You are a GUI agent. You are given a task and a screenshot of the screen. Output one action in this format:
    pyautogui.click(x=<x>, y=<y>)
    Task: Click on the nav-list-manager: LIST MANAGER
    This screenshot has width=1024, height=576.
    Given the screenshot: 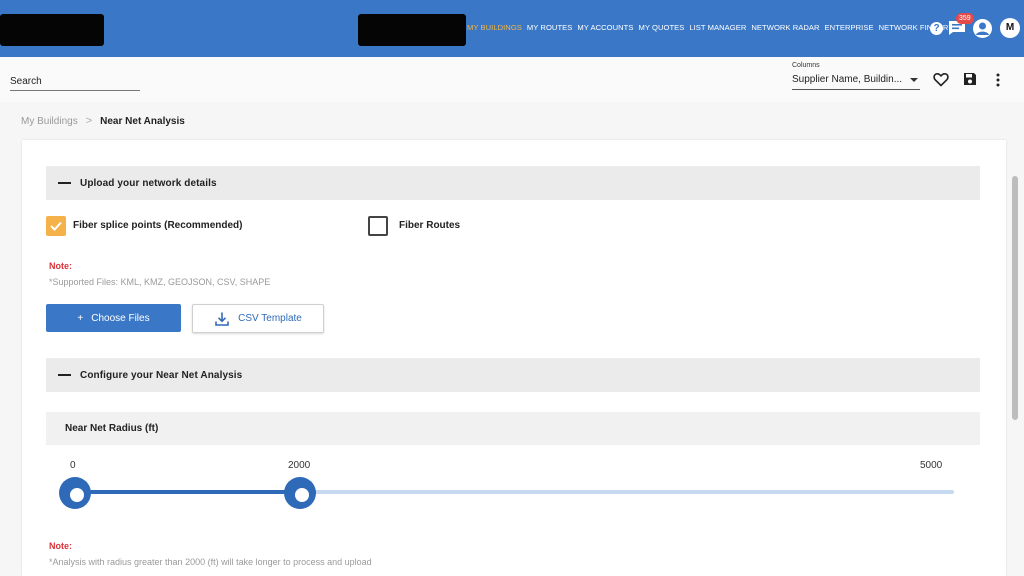 What is the action you would take?
    pyautogui.click(x=717, y=27)
    